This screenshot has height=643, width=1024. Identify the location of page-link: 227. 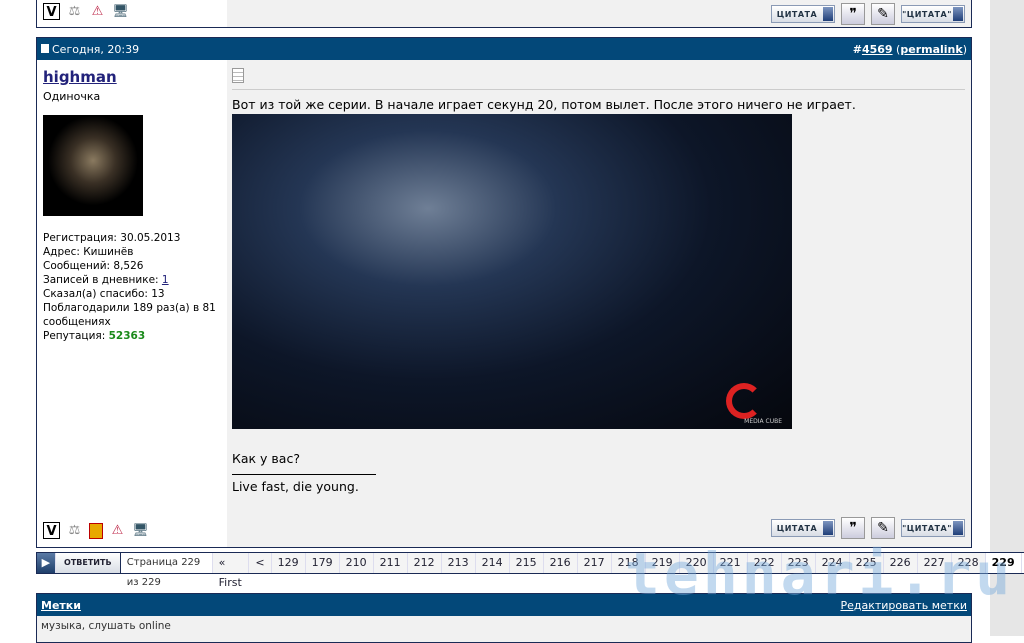
(934, 563).